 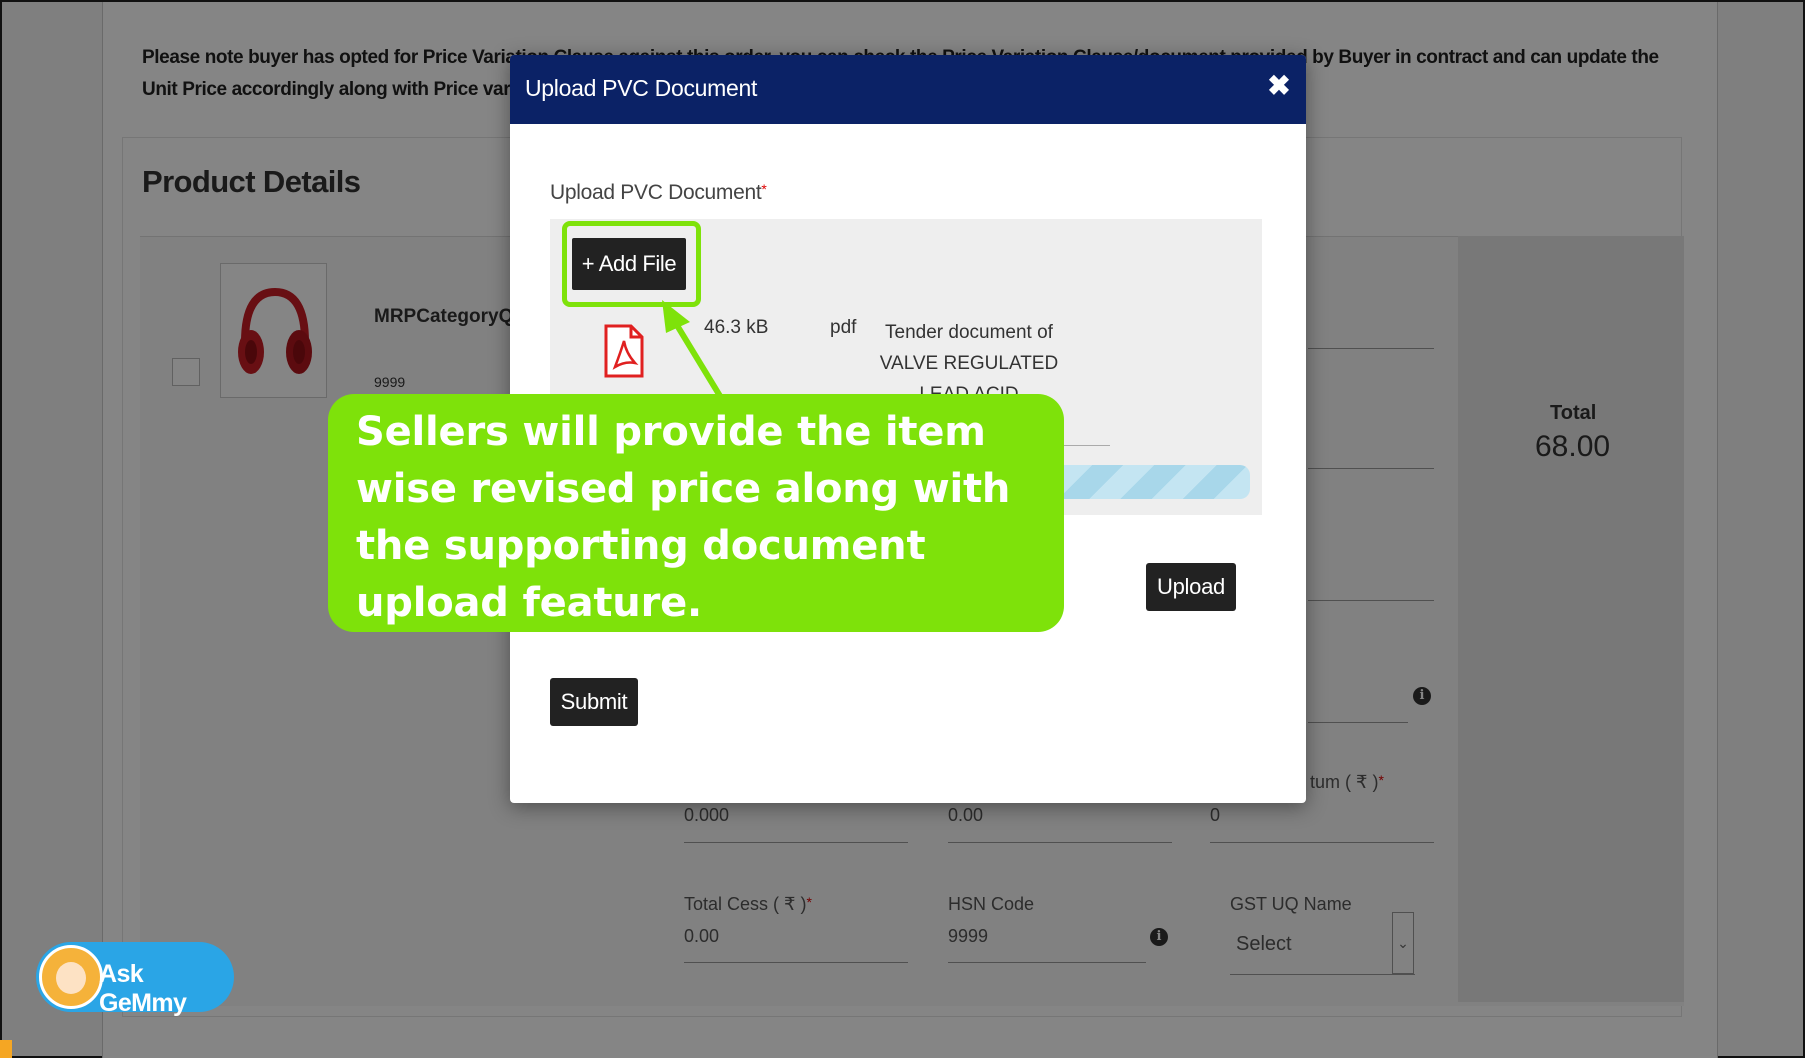 What do you see at coordinates (1279, 86) in the screenshot?
I see `close-icon: ✖` at bounding box center [1279, 86].